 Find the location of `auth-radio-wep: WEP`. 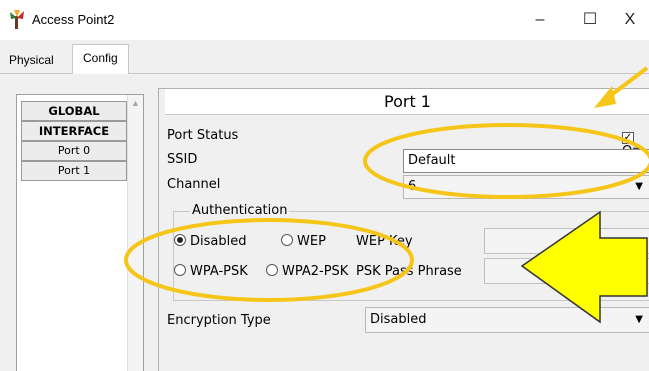

auth-radio-wep: WEP is located at coordinates (303, 241).